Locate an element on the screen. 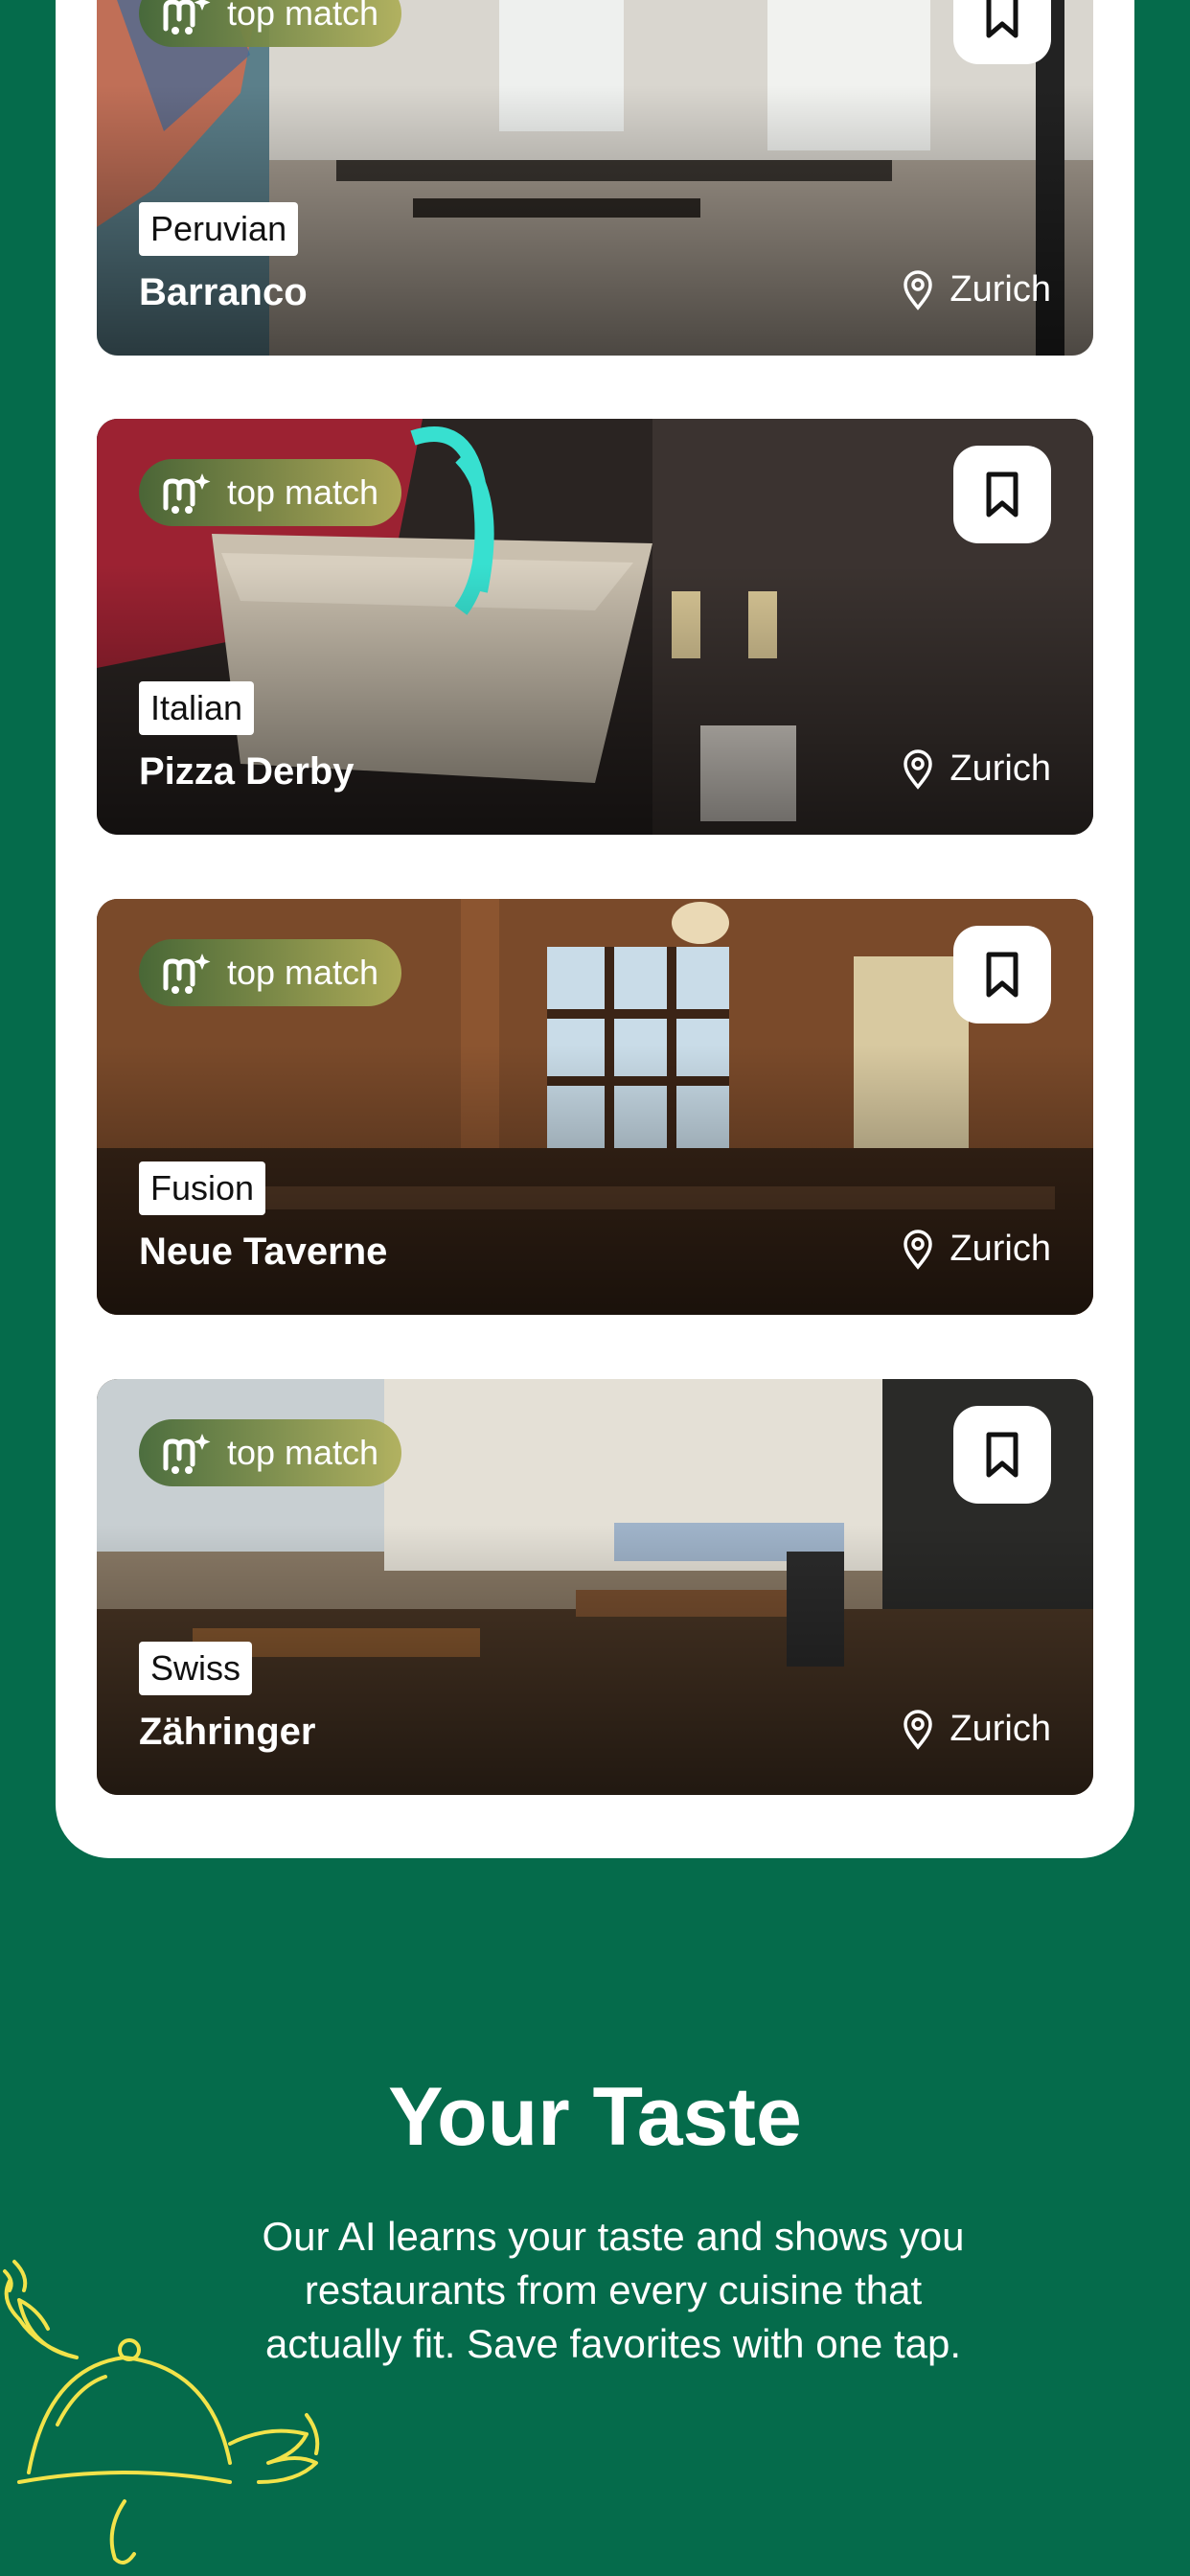 The height and width of the screenshot is (2576, 1190). cuisine-tag: Peruvian is located at coordinates (219, 229).